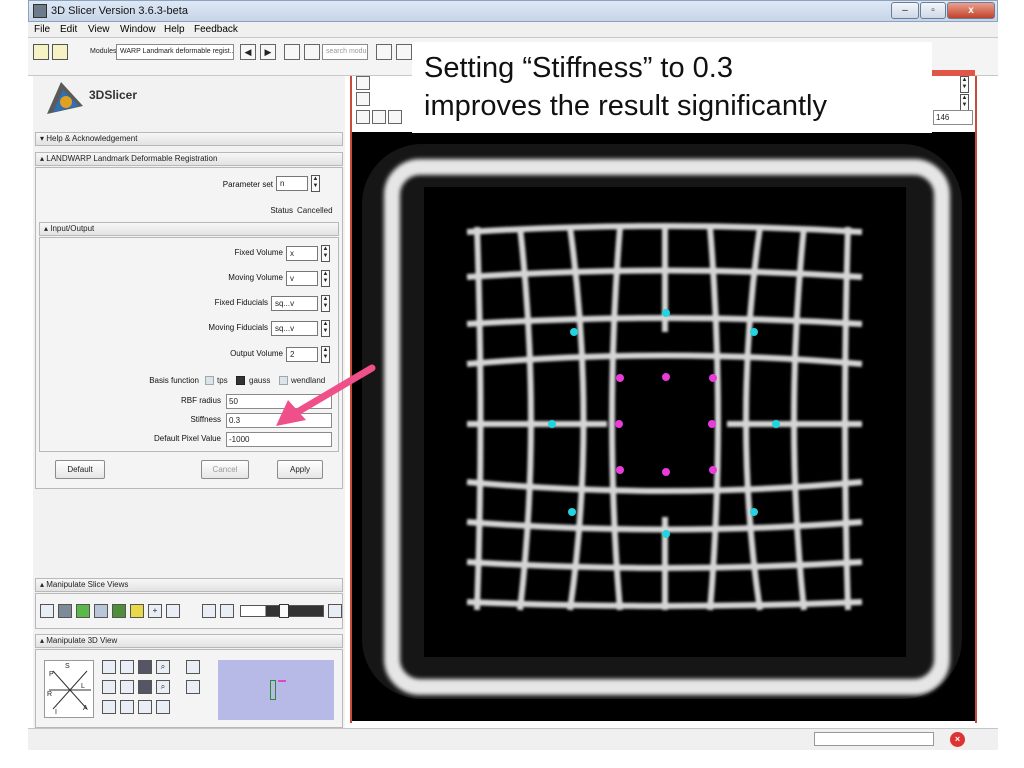  What do you see at coordinates (315, 183) in the screenshot?
I see `parameter-set-spin: ▲ ▼` at bounding box center [315, 183].